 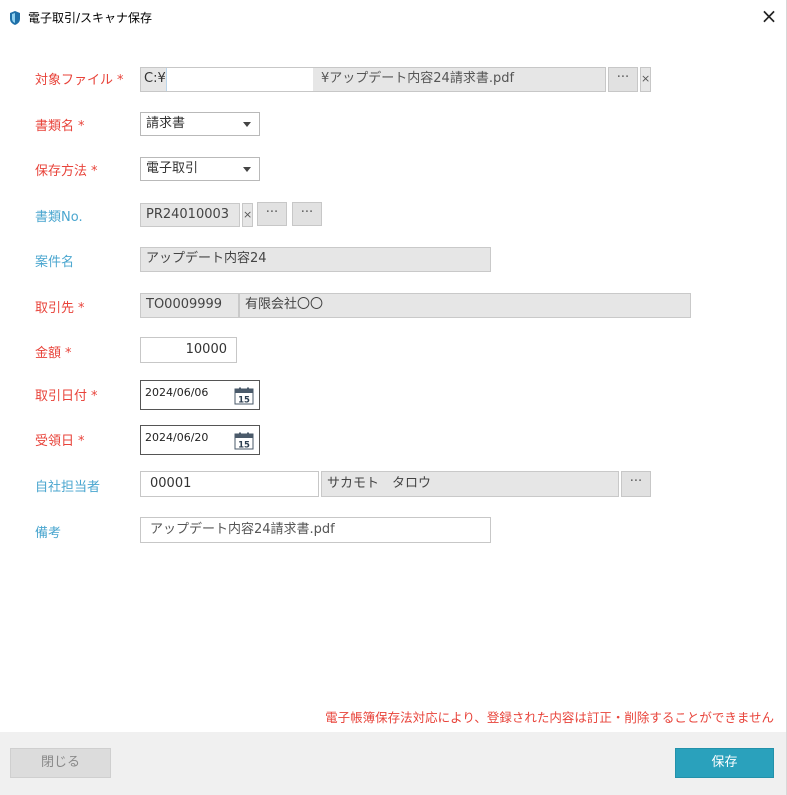 I want to click on receipt-date-label: 受領日 *, so click(x=60, y=441).